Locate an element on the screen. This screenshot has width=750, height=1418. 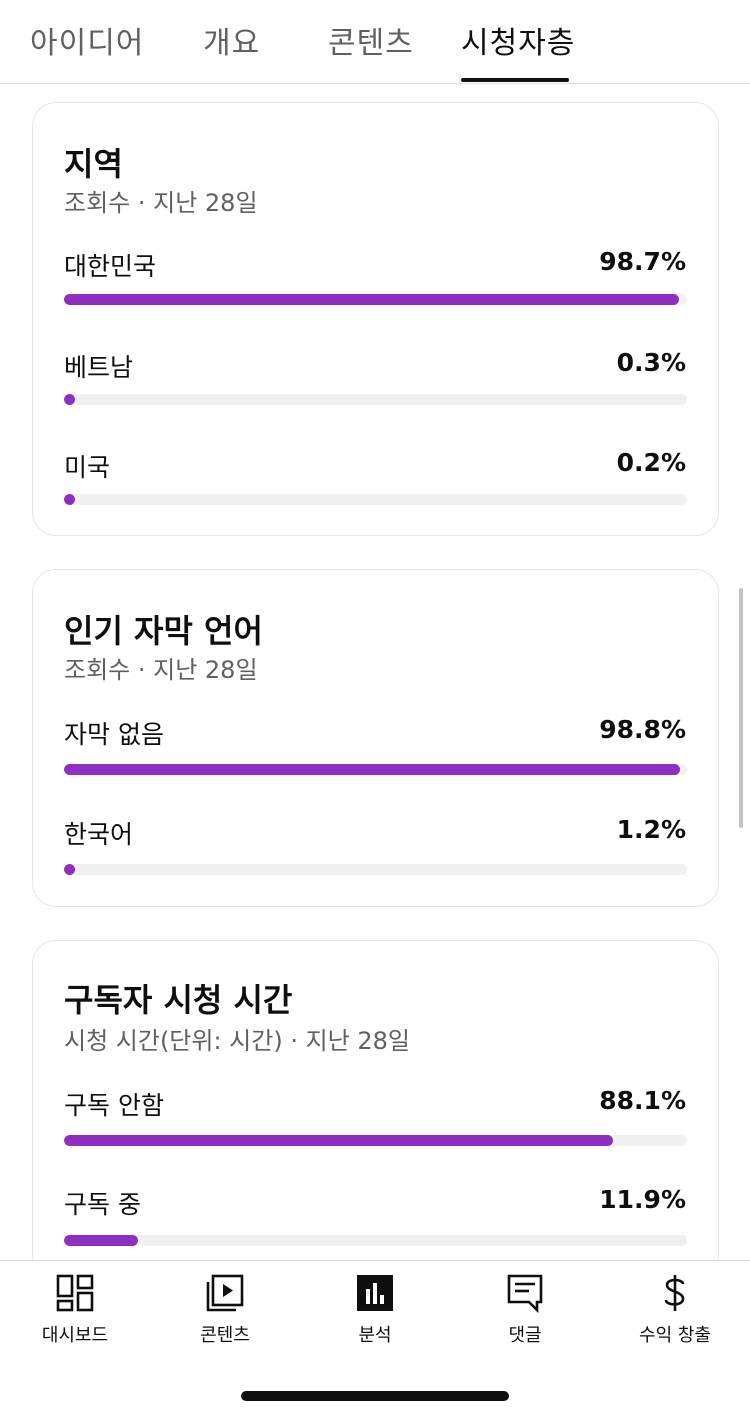
top-tab-bar: 아이디어 개요 콘텐츠 시청자층 is located at coordinates (375, 42).